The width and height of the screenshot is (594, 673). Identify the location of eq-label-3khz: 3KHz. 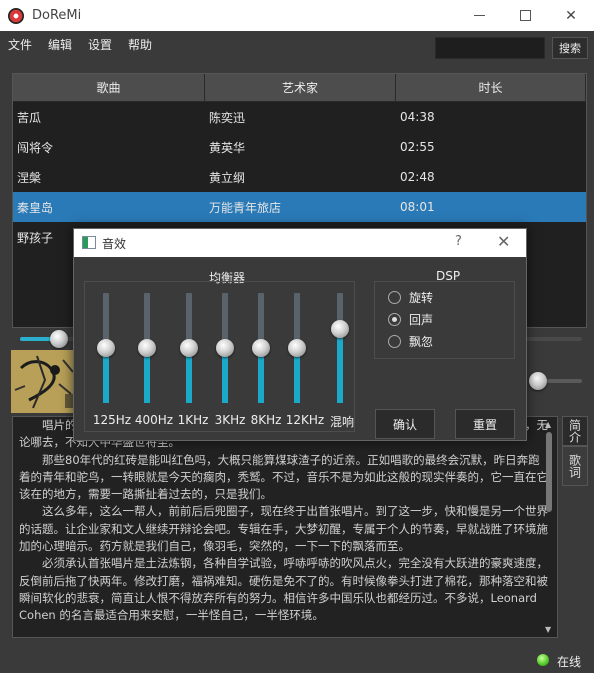
(230, 420).